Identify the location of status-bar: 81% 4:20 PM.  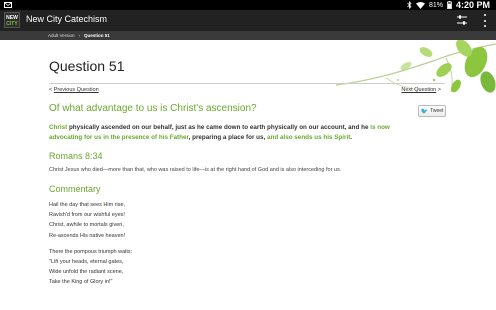
(248, 5).